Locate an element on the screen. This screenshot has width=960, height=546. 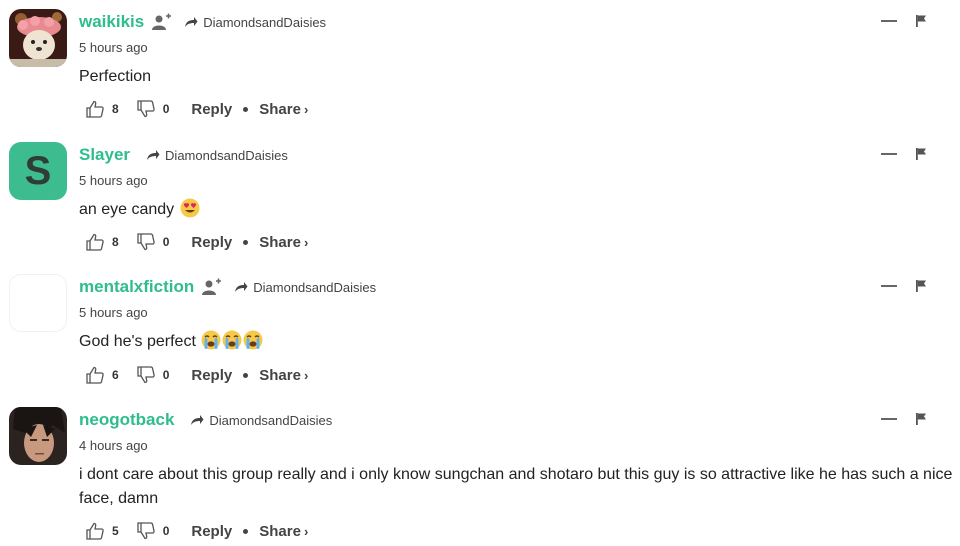
username: neogotback is located at coordinates (126, 420).